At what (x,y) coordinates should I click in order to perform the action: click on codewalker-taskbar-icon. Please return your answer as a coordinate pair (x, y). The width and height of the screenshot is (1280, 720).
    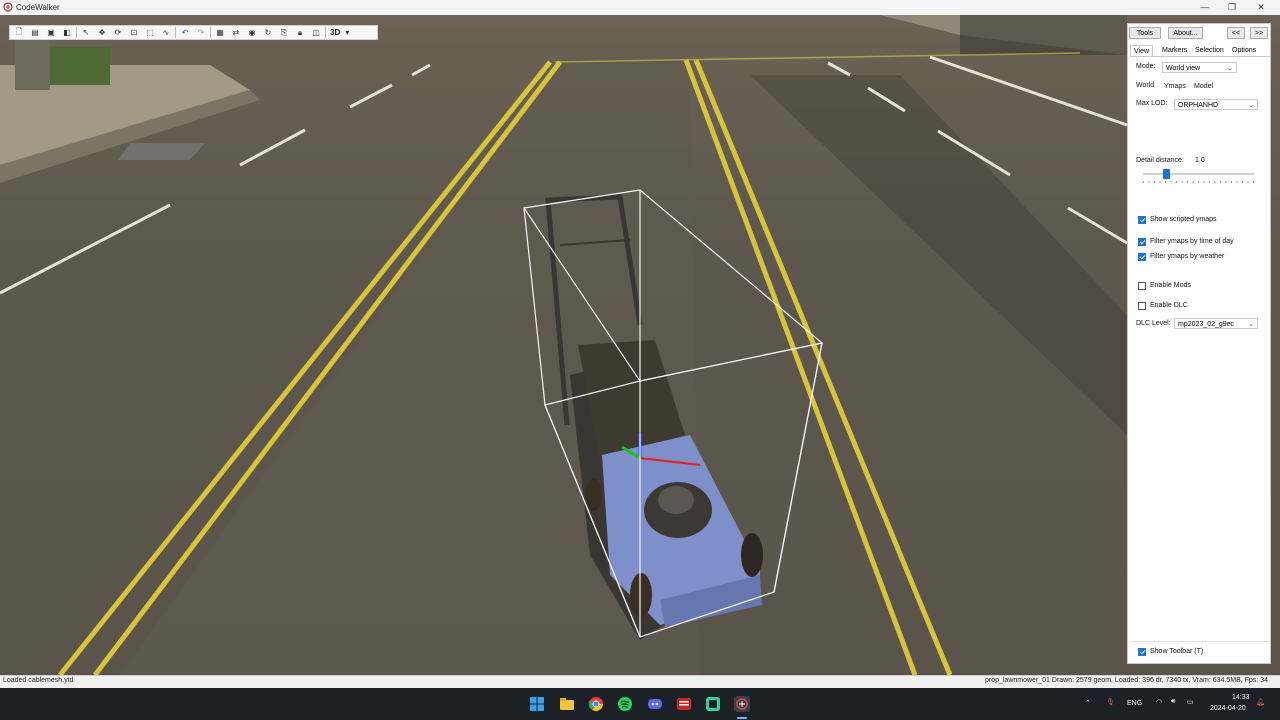
    Looking at the image, I should click on (742, 704).